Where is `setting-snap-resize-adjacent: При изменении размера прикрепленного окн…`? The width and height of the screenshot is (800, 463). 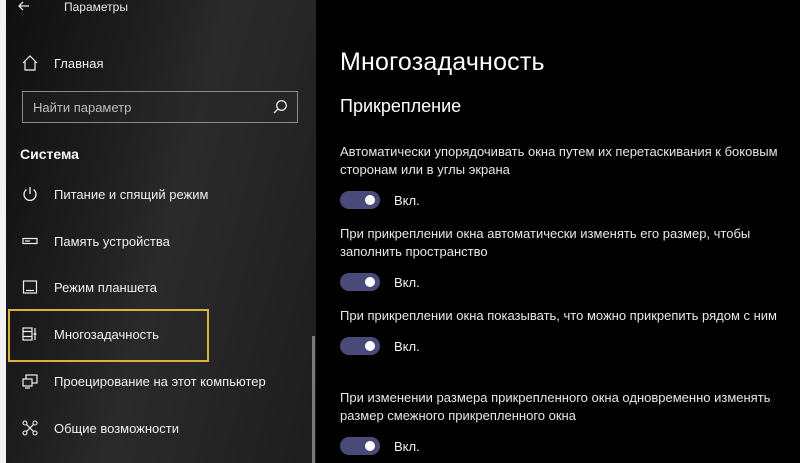 setting-snap-resize-adjacent: При изменении размера прикрепленного окн… is located at coordinates (560, 422).